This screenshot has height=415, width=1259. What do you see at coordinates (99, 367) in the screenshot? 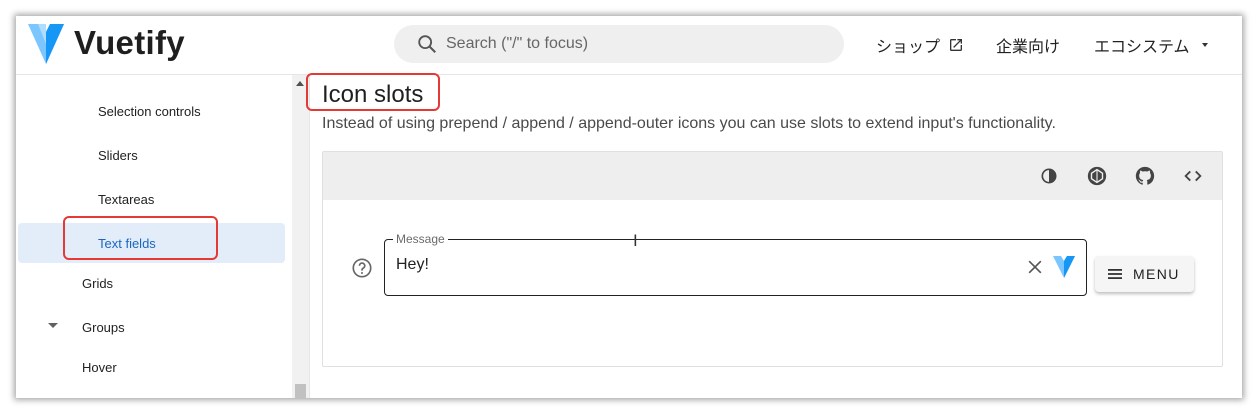
I see `sidebar-item-label: Hover` at bounding box center [99, 367].